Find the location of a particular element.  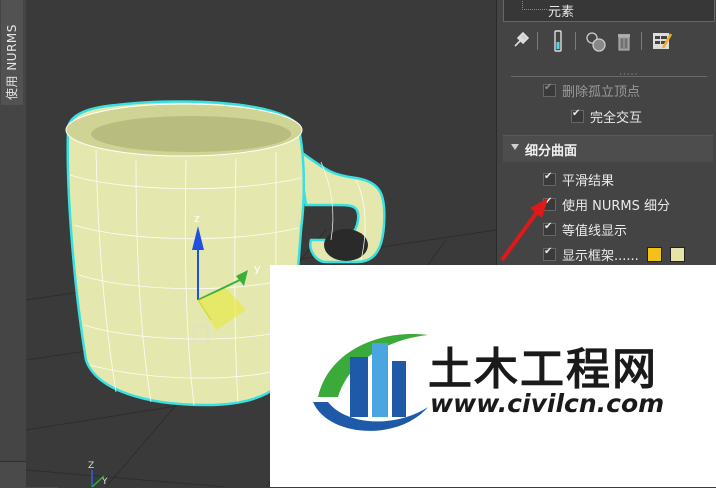

gizmo-y-label: y is located at coordinates (257, 268).